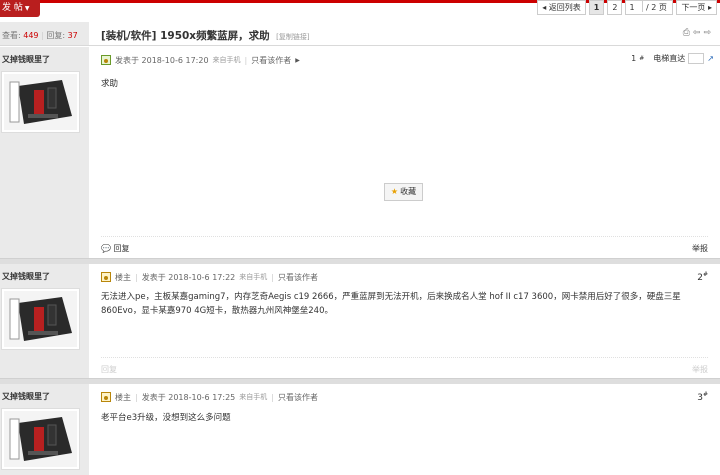 This screenshot has height=475, width=720. Describe the element at coordinates (185, 36) in the screenshot. I see `thread-title: [装机/软件] 1950x频繁蓝屏，求助` at that location.